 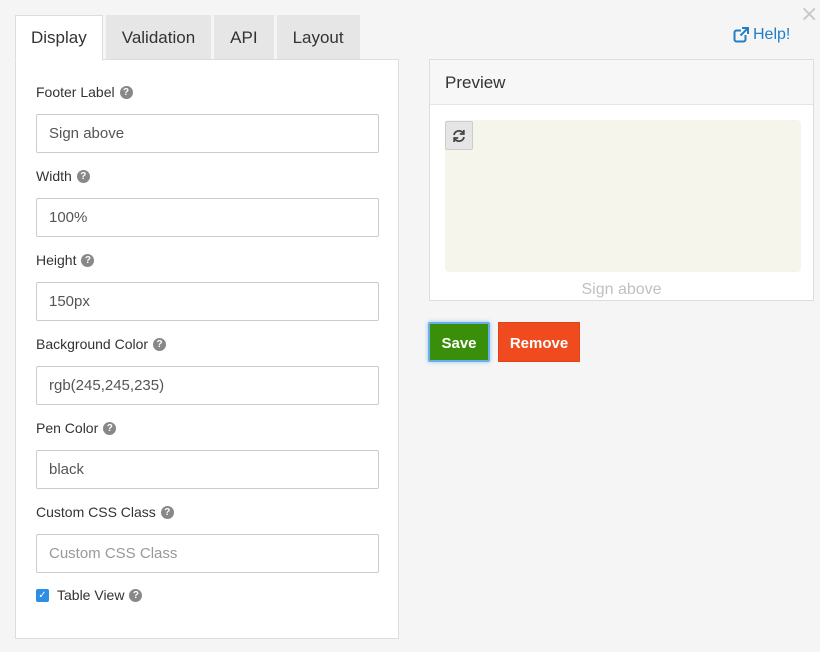 I want to click on tab-display: Display, so click(x=59, y=38).